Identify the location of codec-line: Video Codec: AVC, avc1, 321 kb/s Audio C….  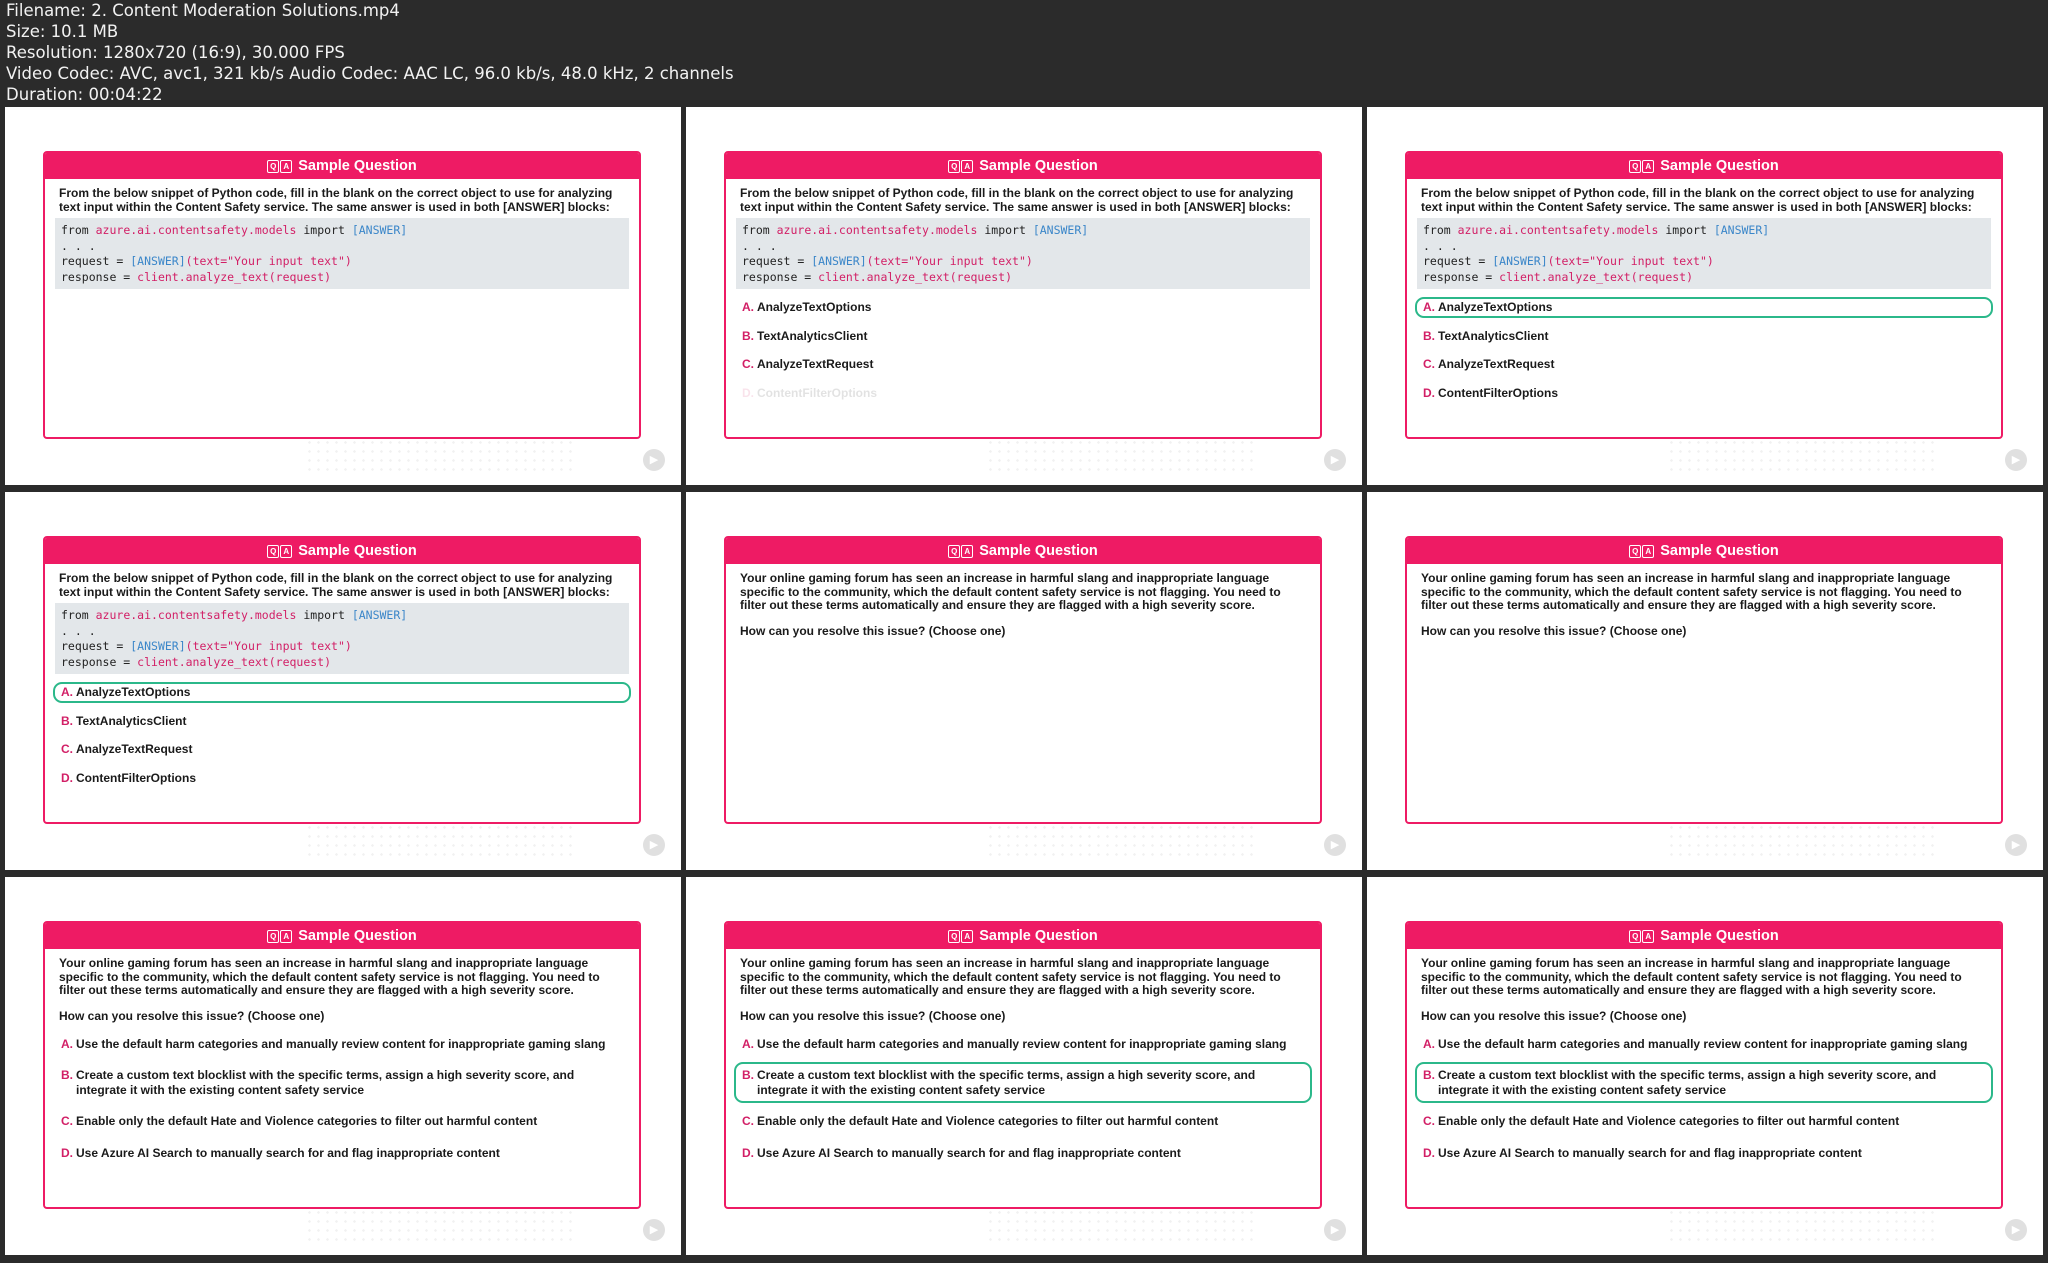
(370, 73).